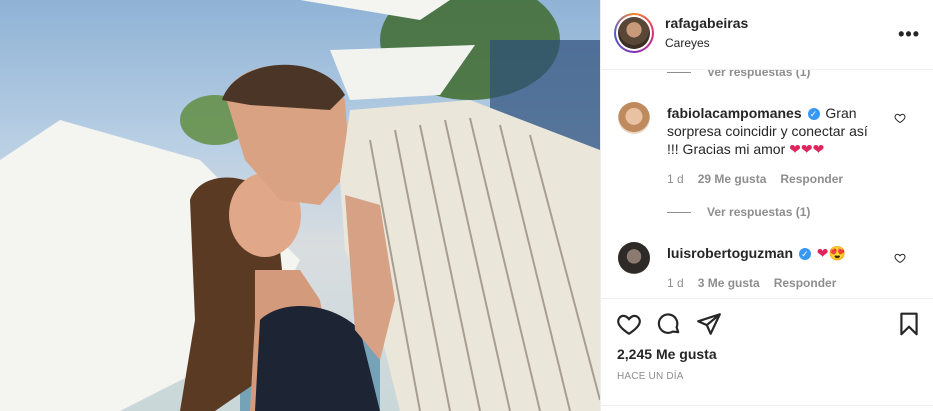  Describe the element at coordinates (767, 35) in the screenshot. I see `post-header: rafagabeiras Careyes •••` at that location.